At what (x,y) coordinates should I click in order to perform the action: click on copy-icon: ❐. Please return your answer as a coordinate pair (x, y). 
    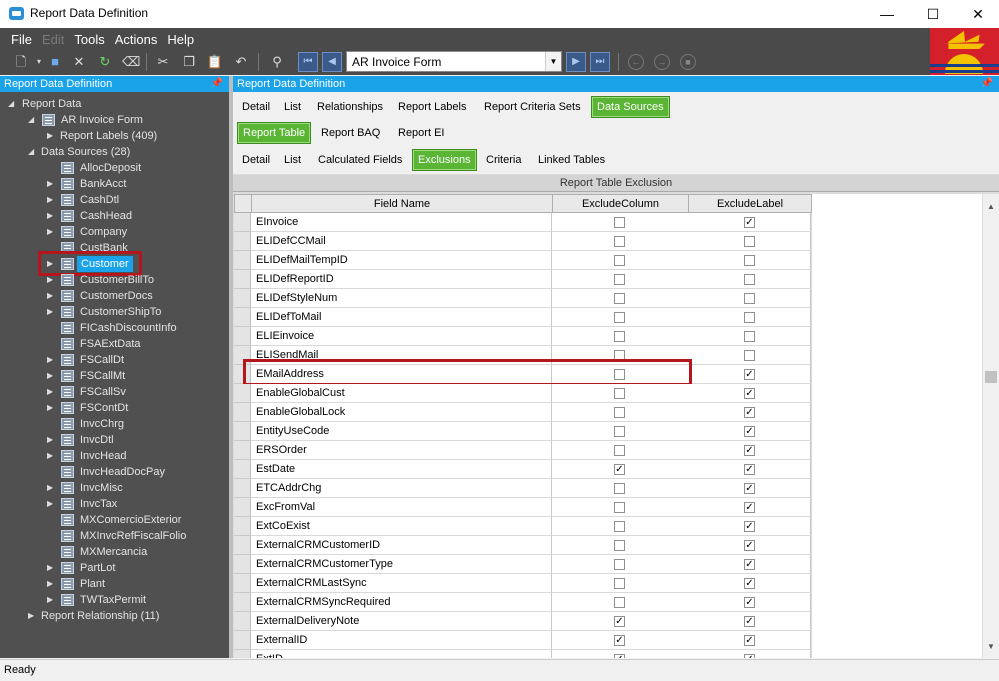
    Looking at the image, I should click on (189, 62).